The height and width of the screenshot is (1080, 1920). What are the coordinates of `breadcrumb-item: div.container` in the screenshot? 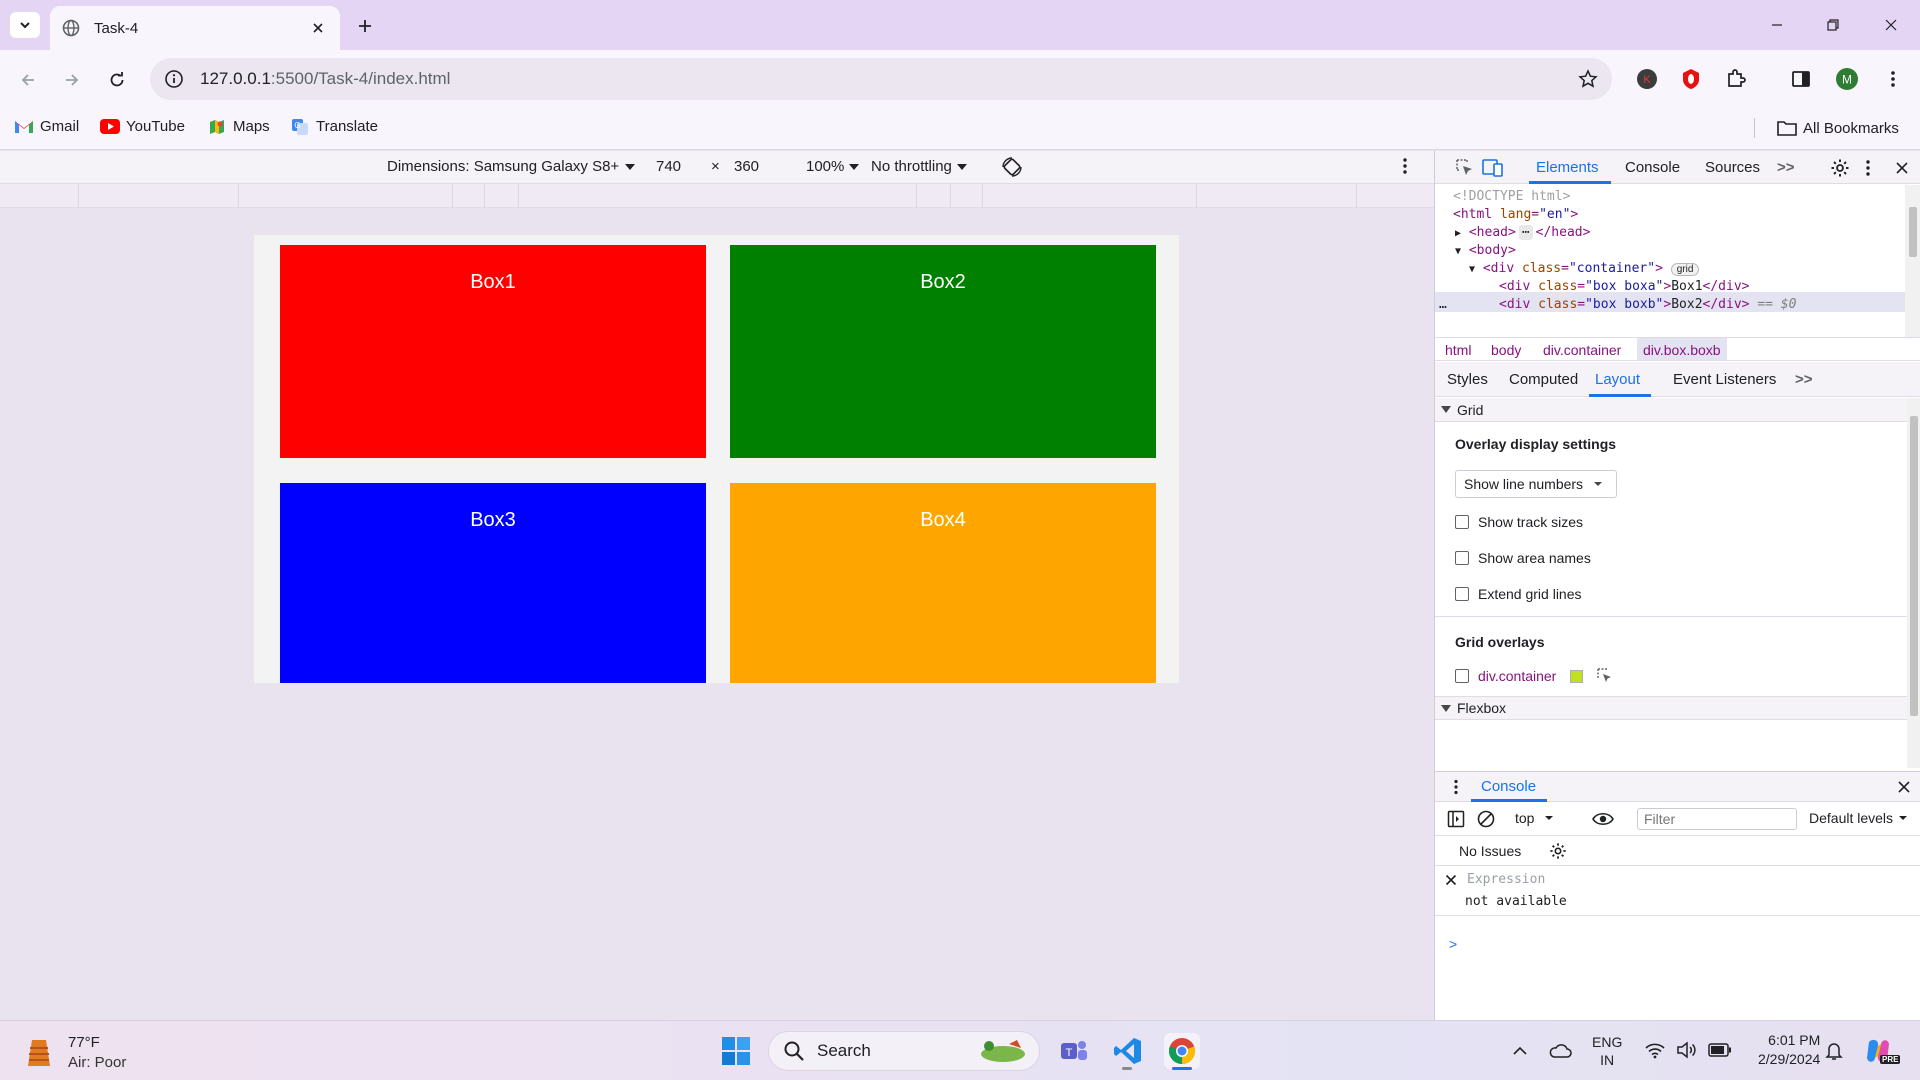 It's located at (1582, 350).